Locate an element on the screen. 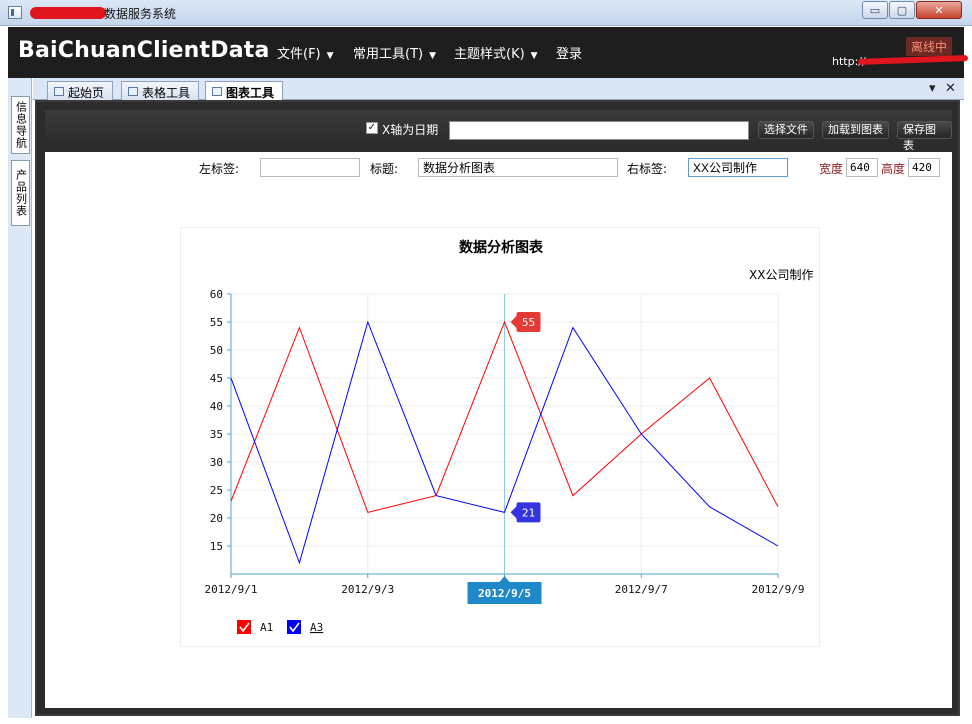  chart-toolbar: ✓ X轴为日期 选择文件 加载到图表 保存图表 is located at coordinates (498, 131).